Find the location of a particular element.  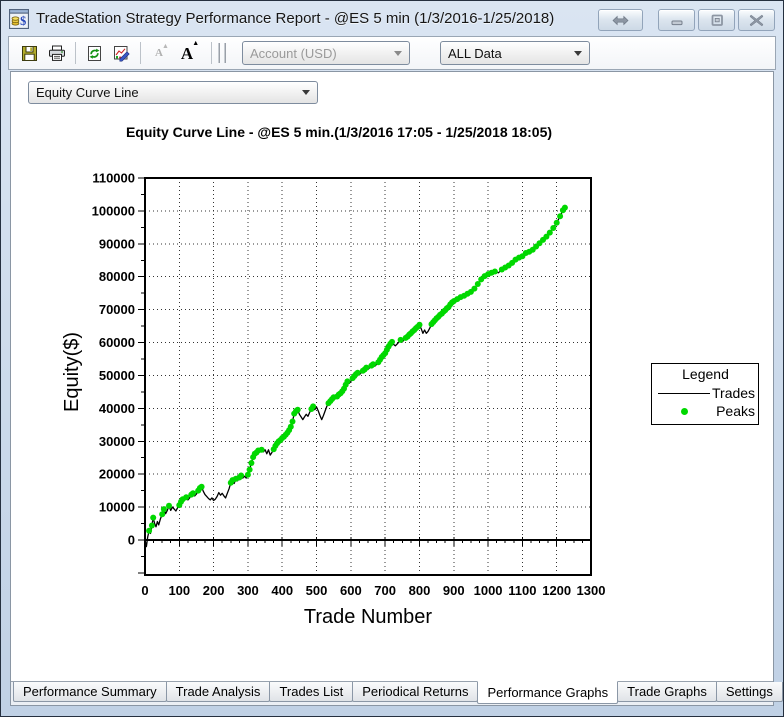

svg-text: 60000 is located at coordinates (117, 342).